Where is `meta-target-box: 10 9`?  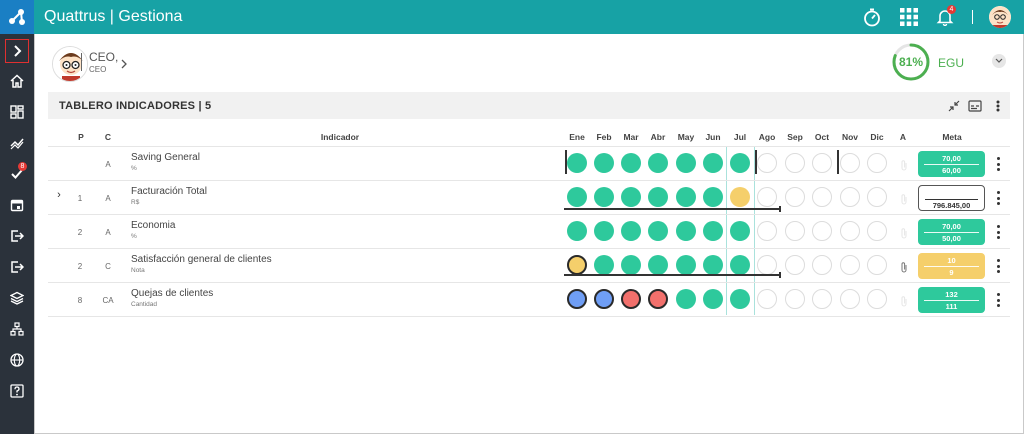 meta-target-box: 10 9 is located at coordinates (951, 266).